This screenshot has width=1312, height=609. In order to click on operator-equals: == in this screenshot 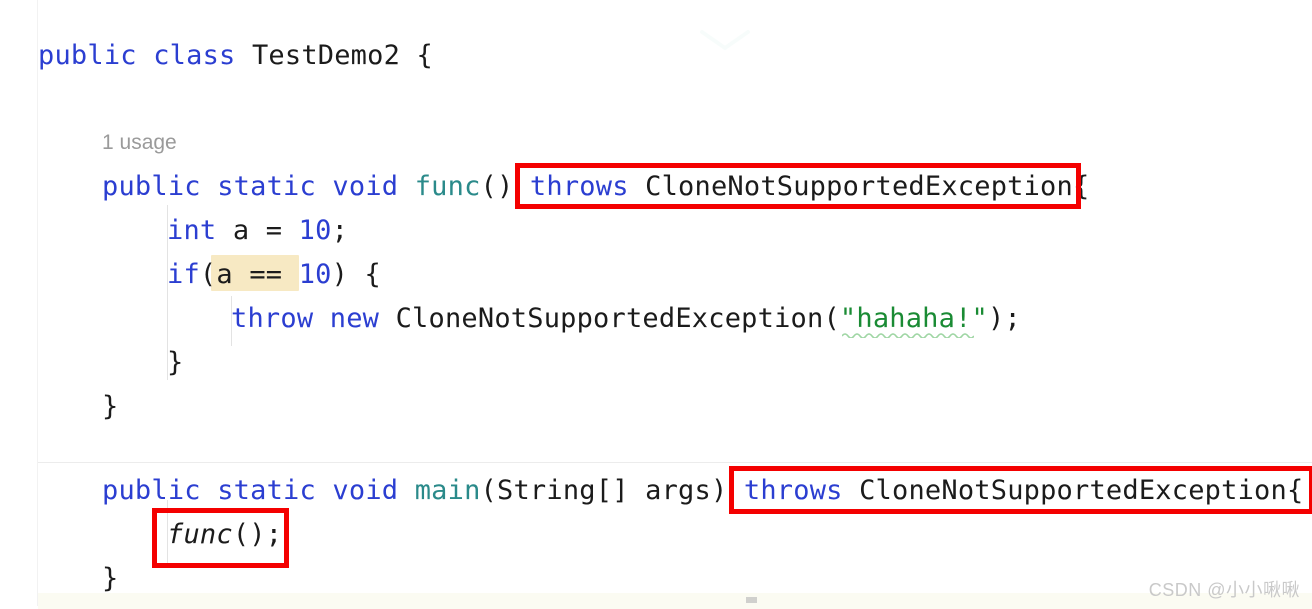, I will do `click(265, 274)`.